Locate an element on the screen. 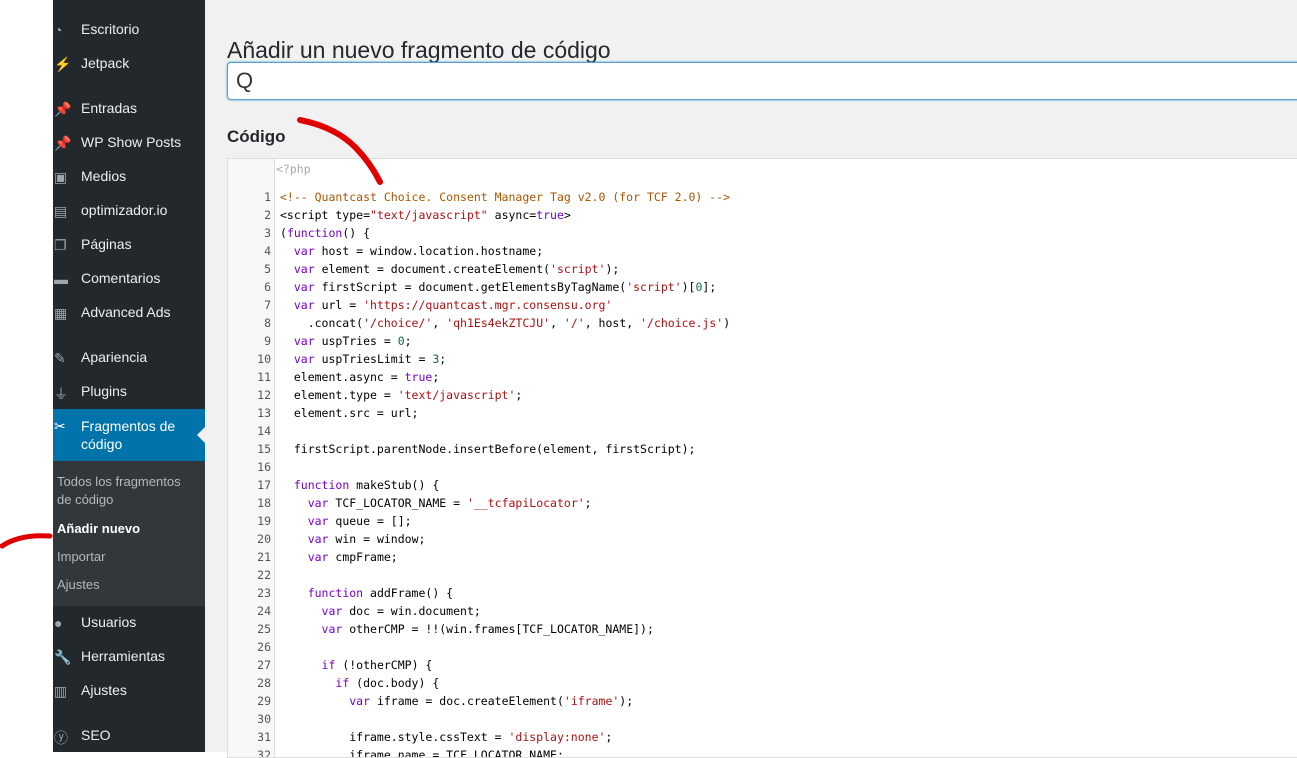  sidebar-item-label: optimizador.io is located at coordinates (124, 210).